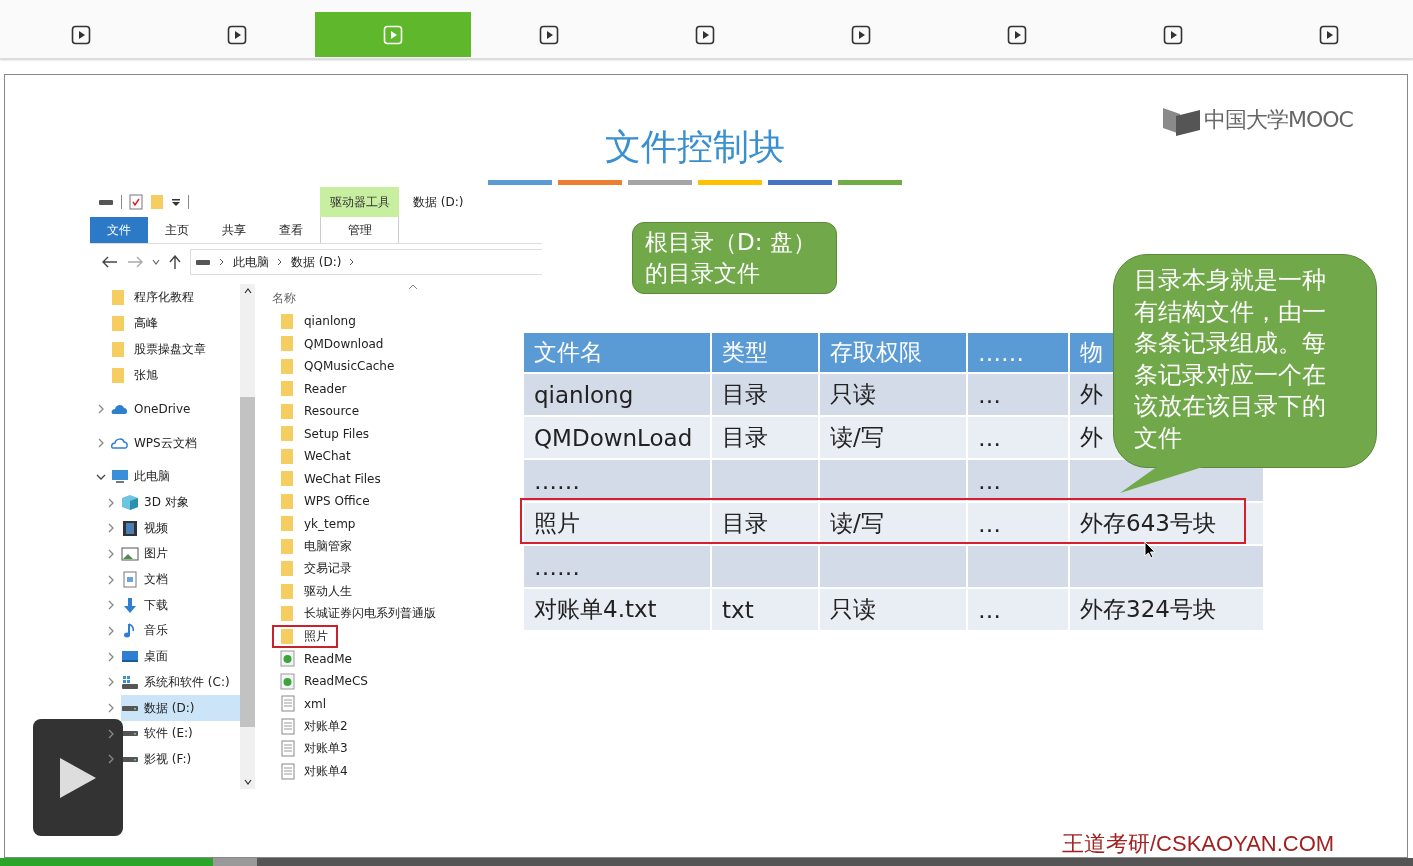 Image resolution: width=1413 pixels, height=866 pixels. What do you see at coordinates (893, 352) in the screenshot?
I see `column-header: 存取权限` at bounding box center [893, 352].